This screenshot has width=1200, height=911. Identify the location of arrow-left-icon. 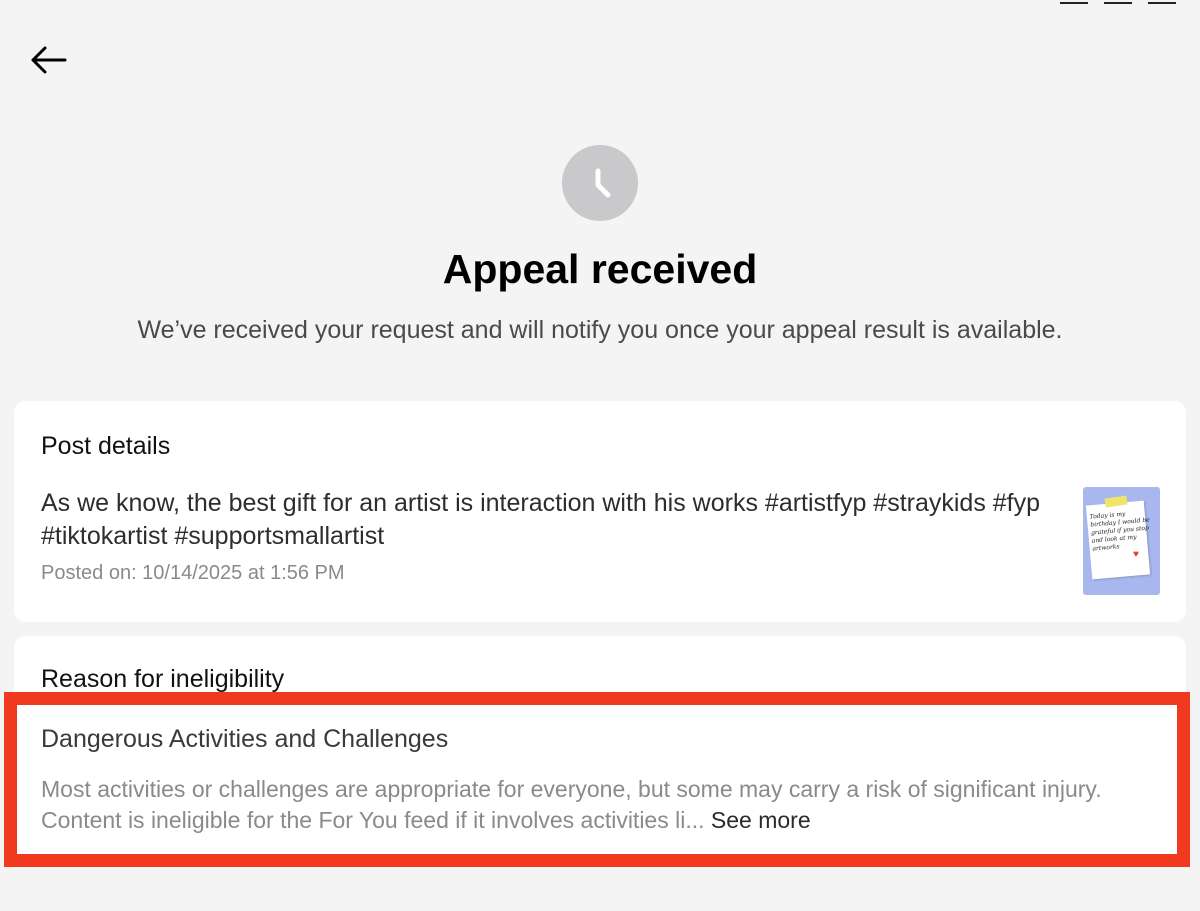
(49, 60).